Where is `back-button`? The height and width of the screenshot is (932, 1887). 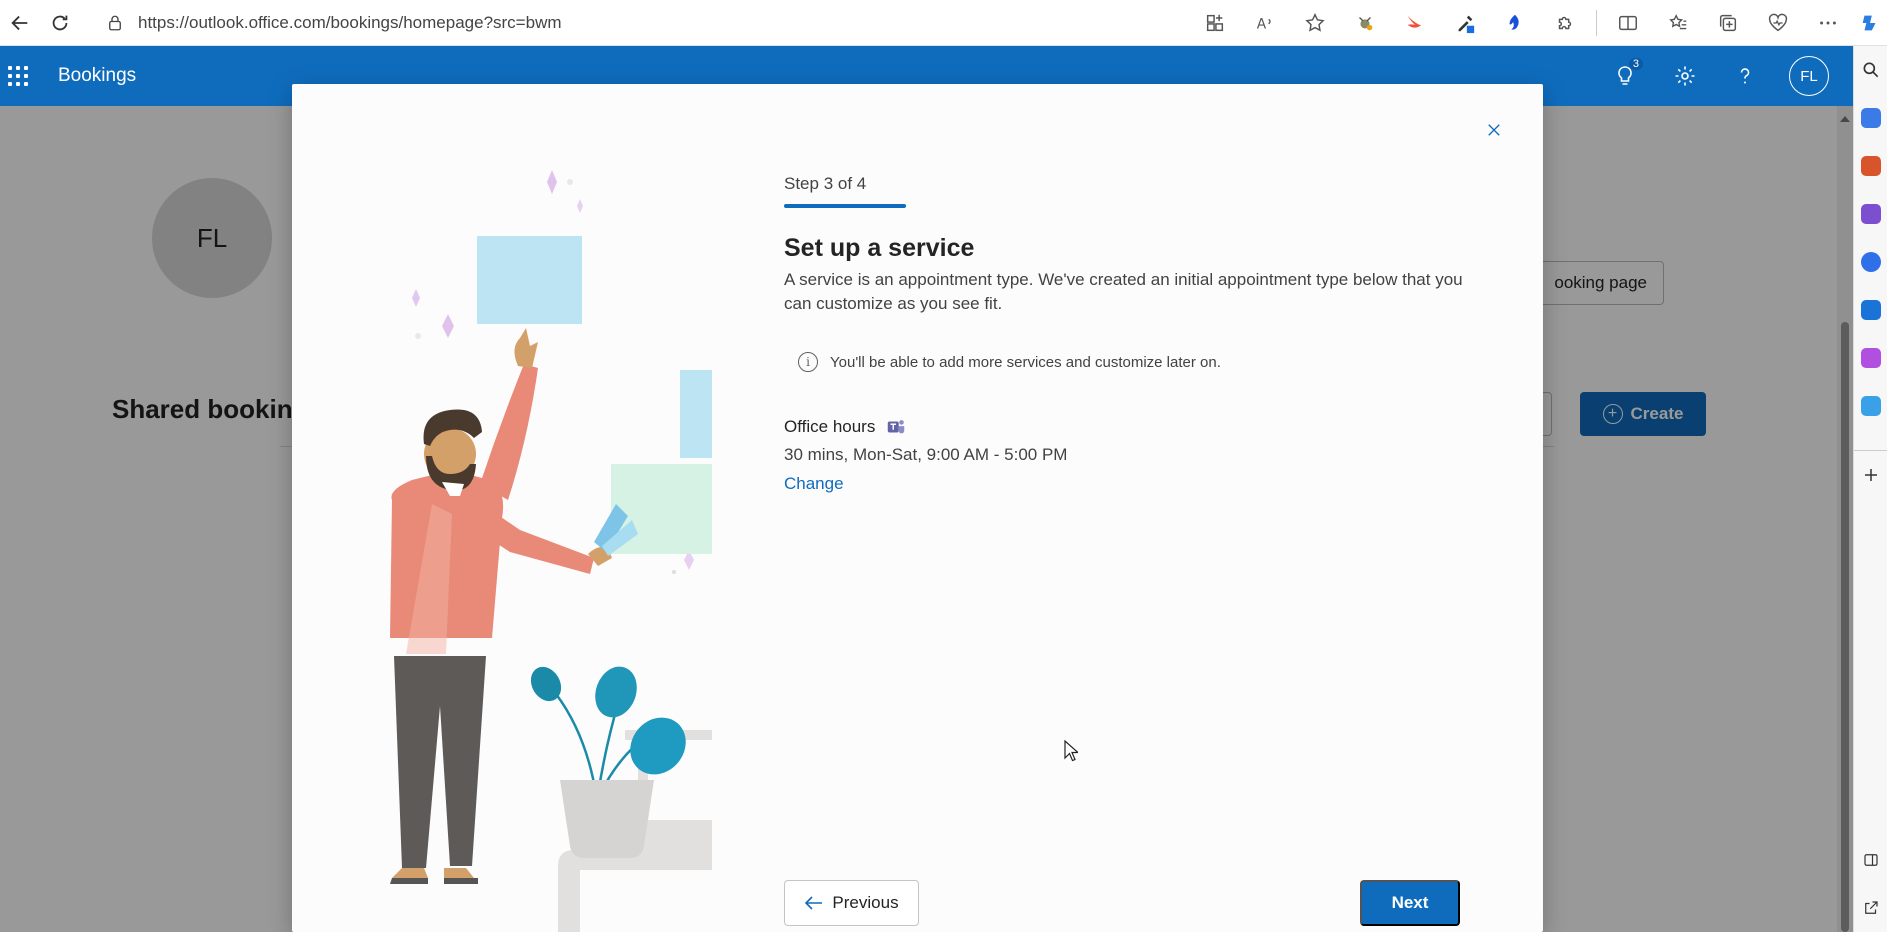 back-button is located at coordinates (20, 23).